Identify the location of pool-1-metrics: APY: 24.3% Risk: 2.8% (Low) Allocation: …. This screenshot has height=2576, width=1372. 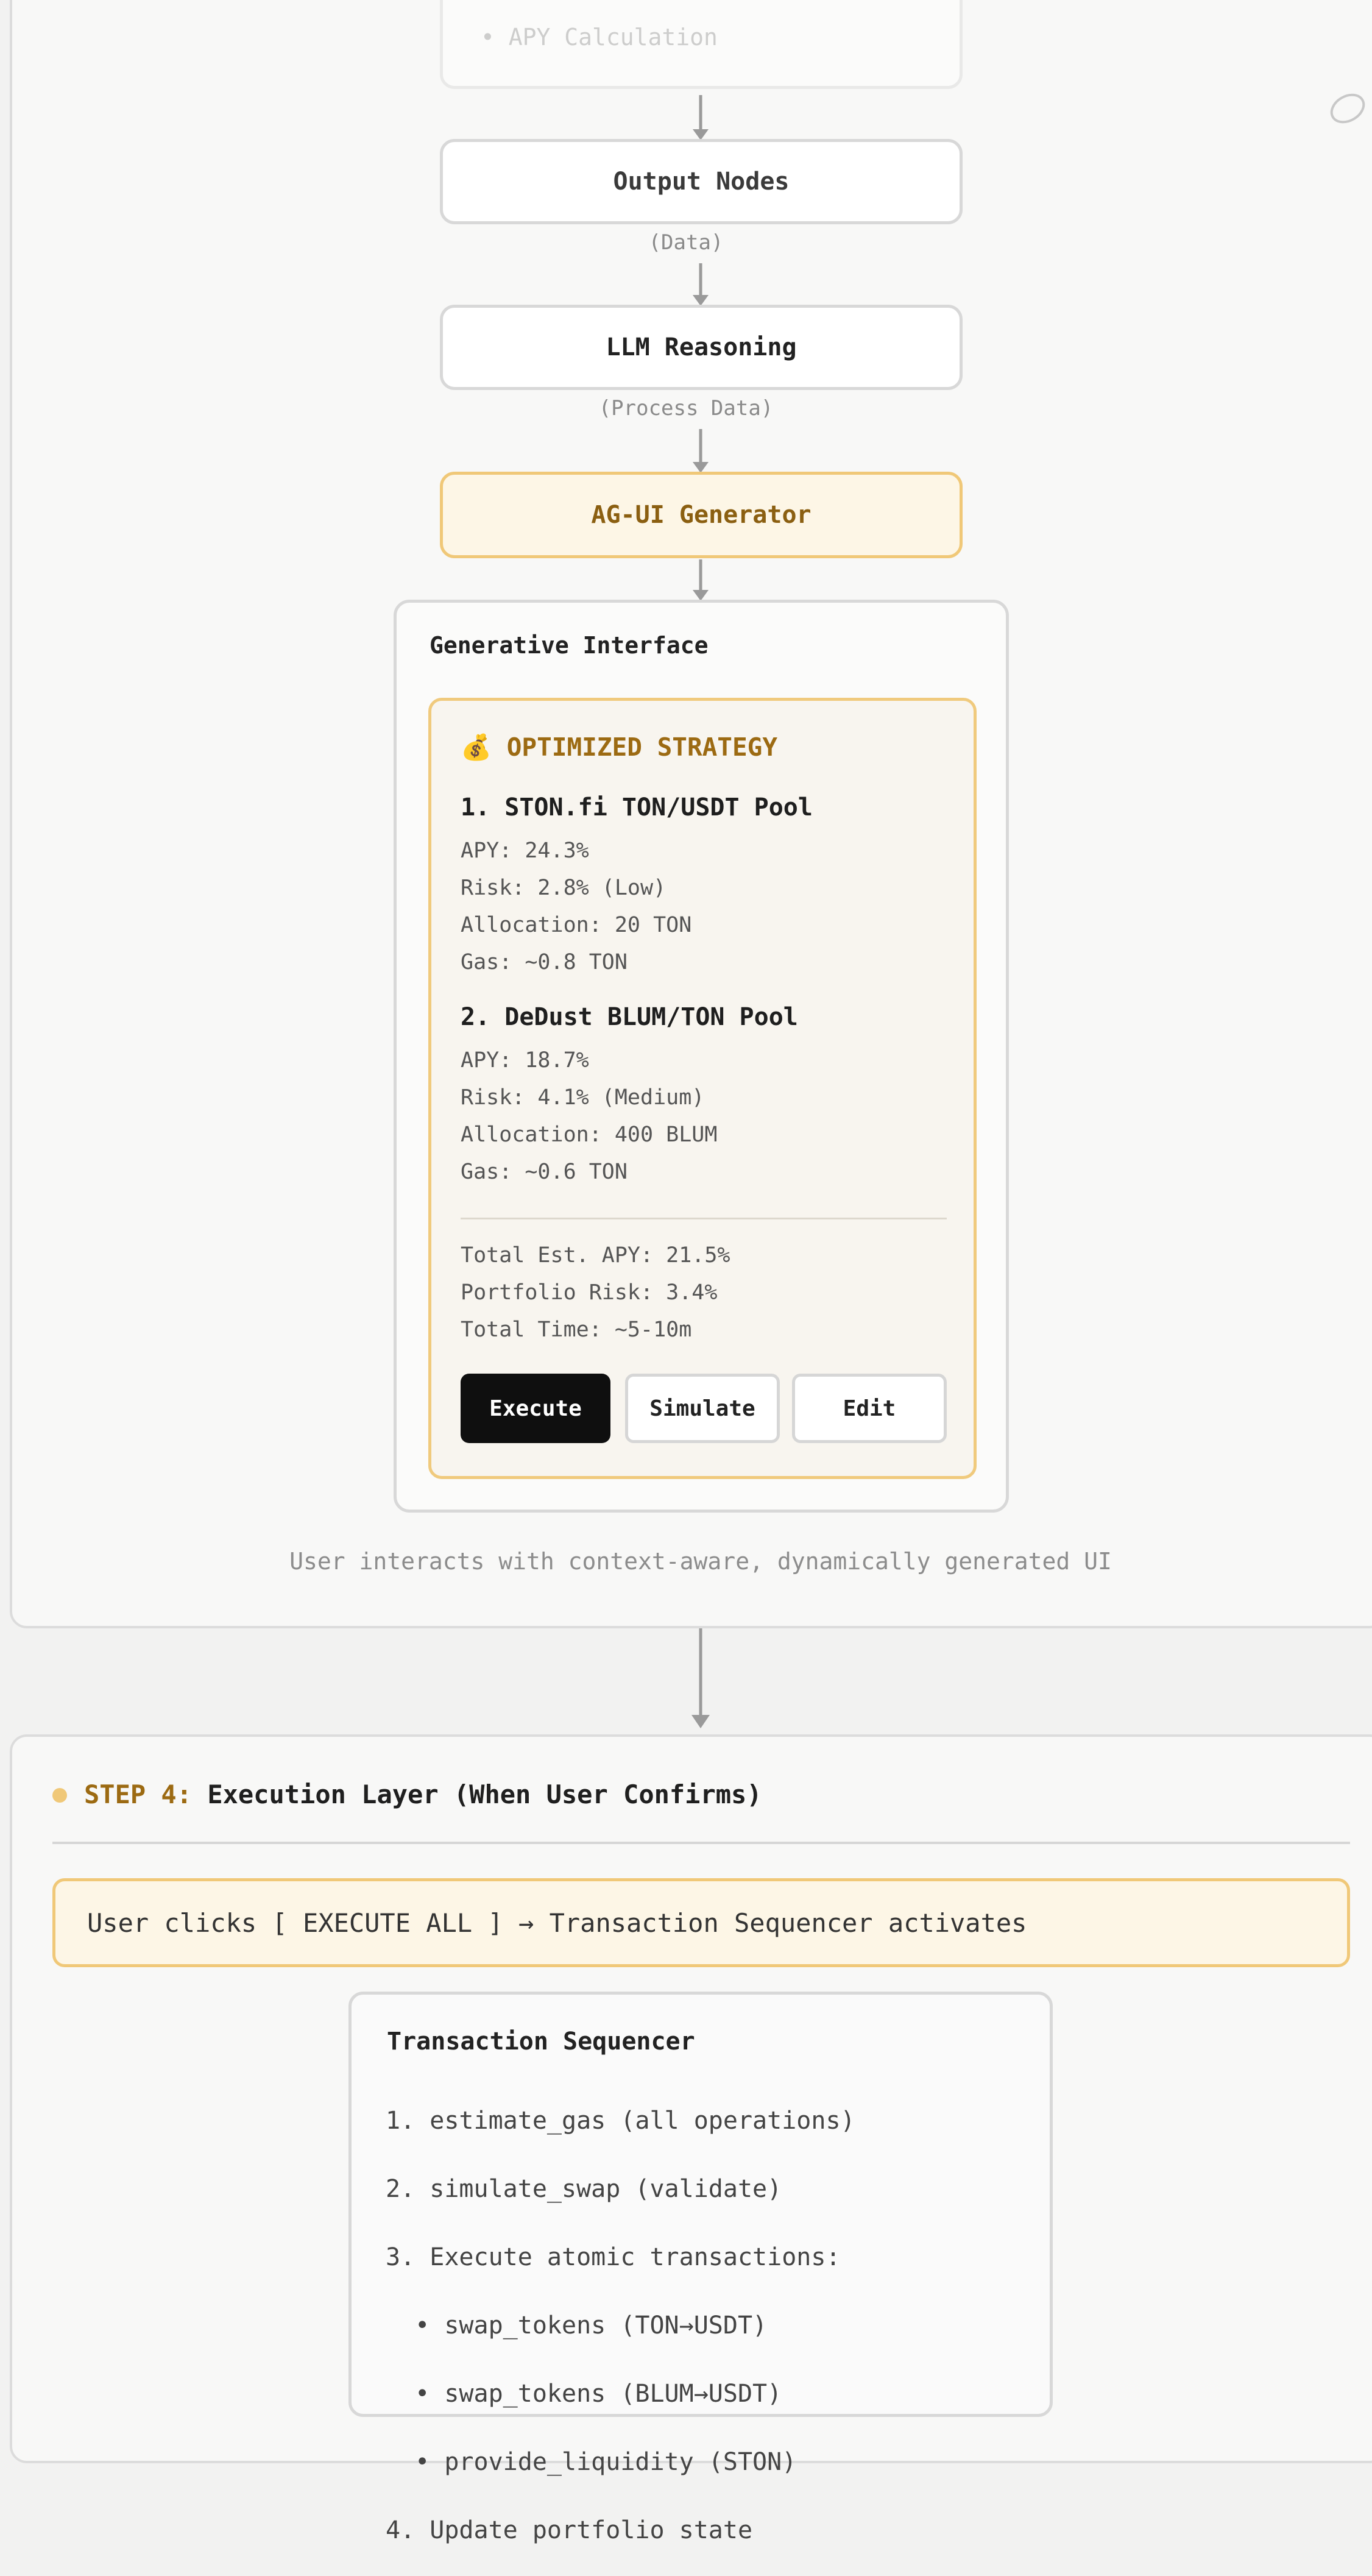
(576, 906).